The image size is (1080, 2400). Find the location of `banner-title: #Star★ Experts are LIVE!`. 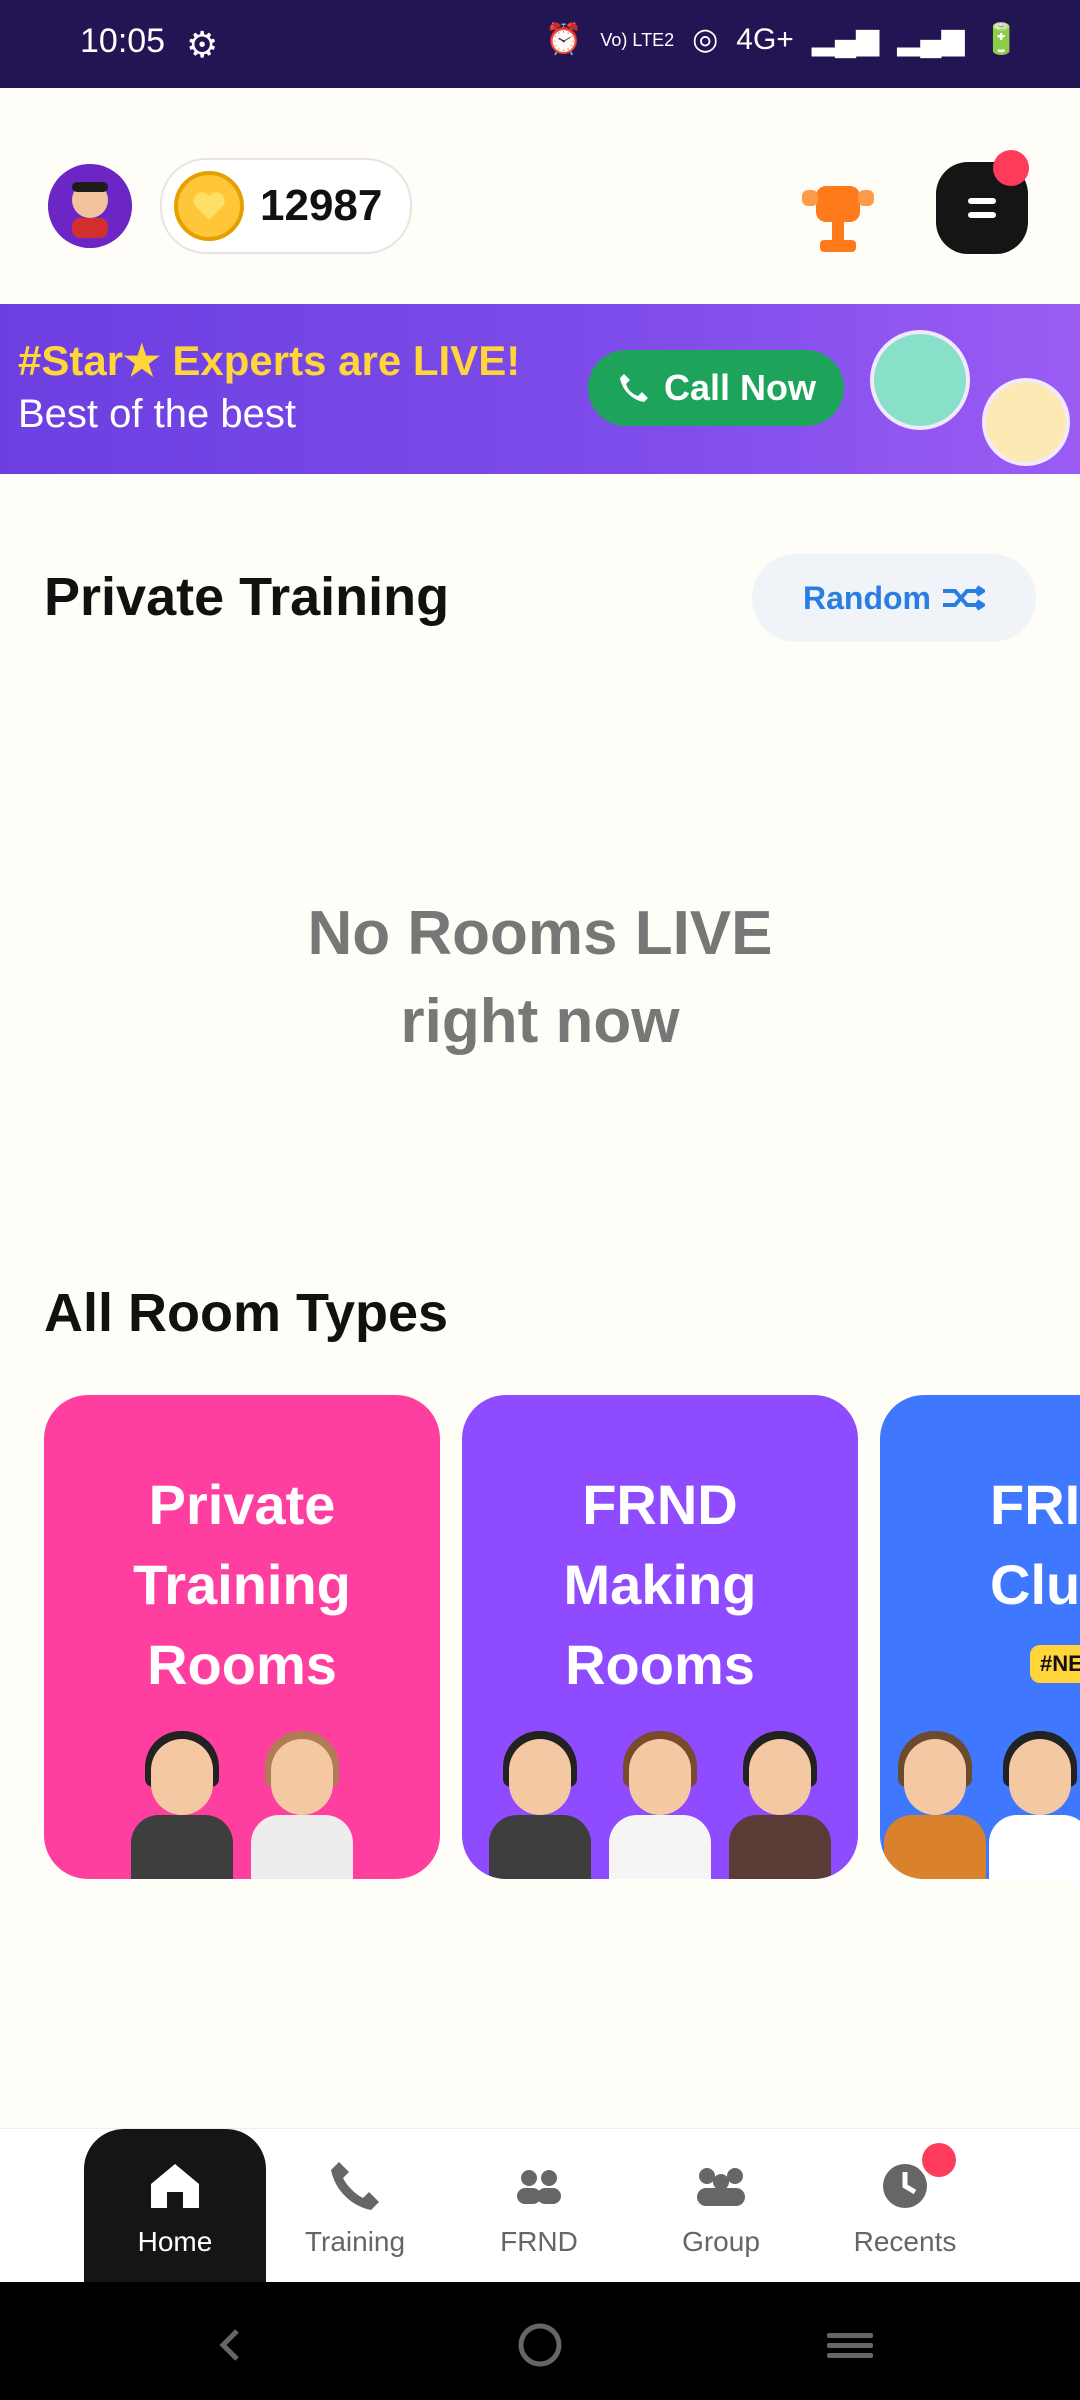

banner-title: #Star★ Experts are LIVE! is located at coordinates (269, 360).